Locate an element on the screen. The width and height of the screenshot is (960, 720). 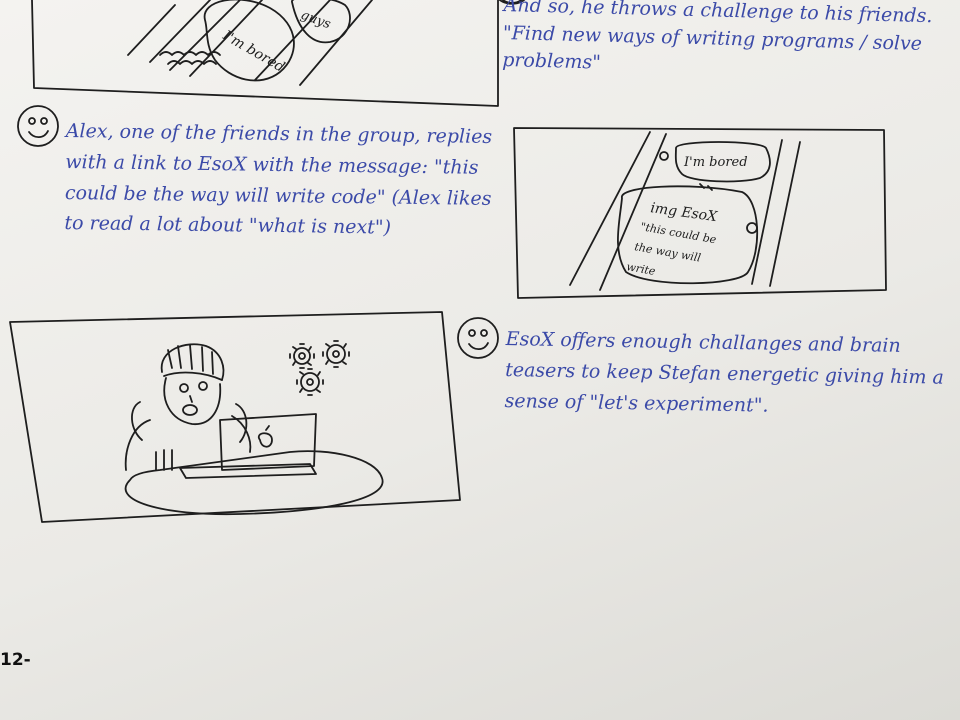
phone-bubble-msg-3: write is located at coordinates (640, 269).